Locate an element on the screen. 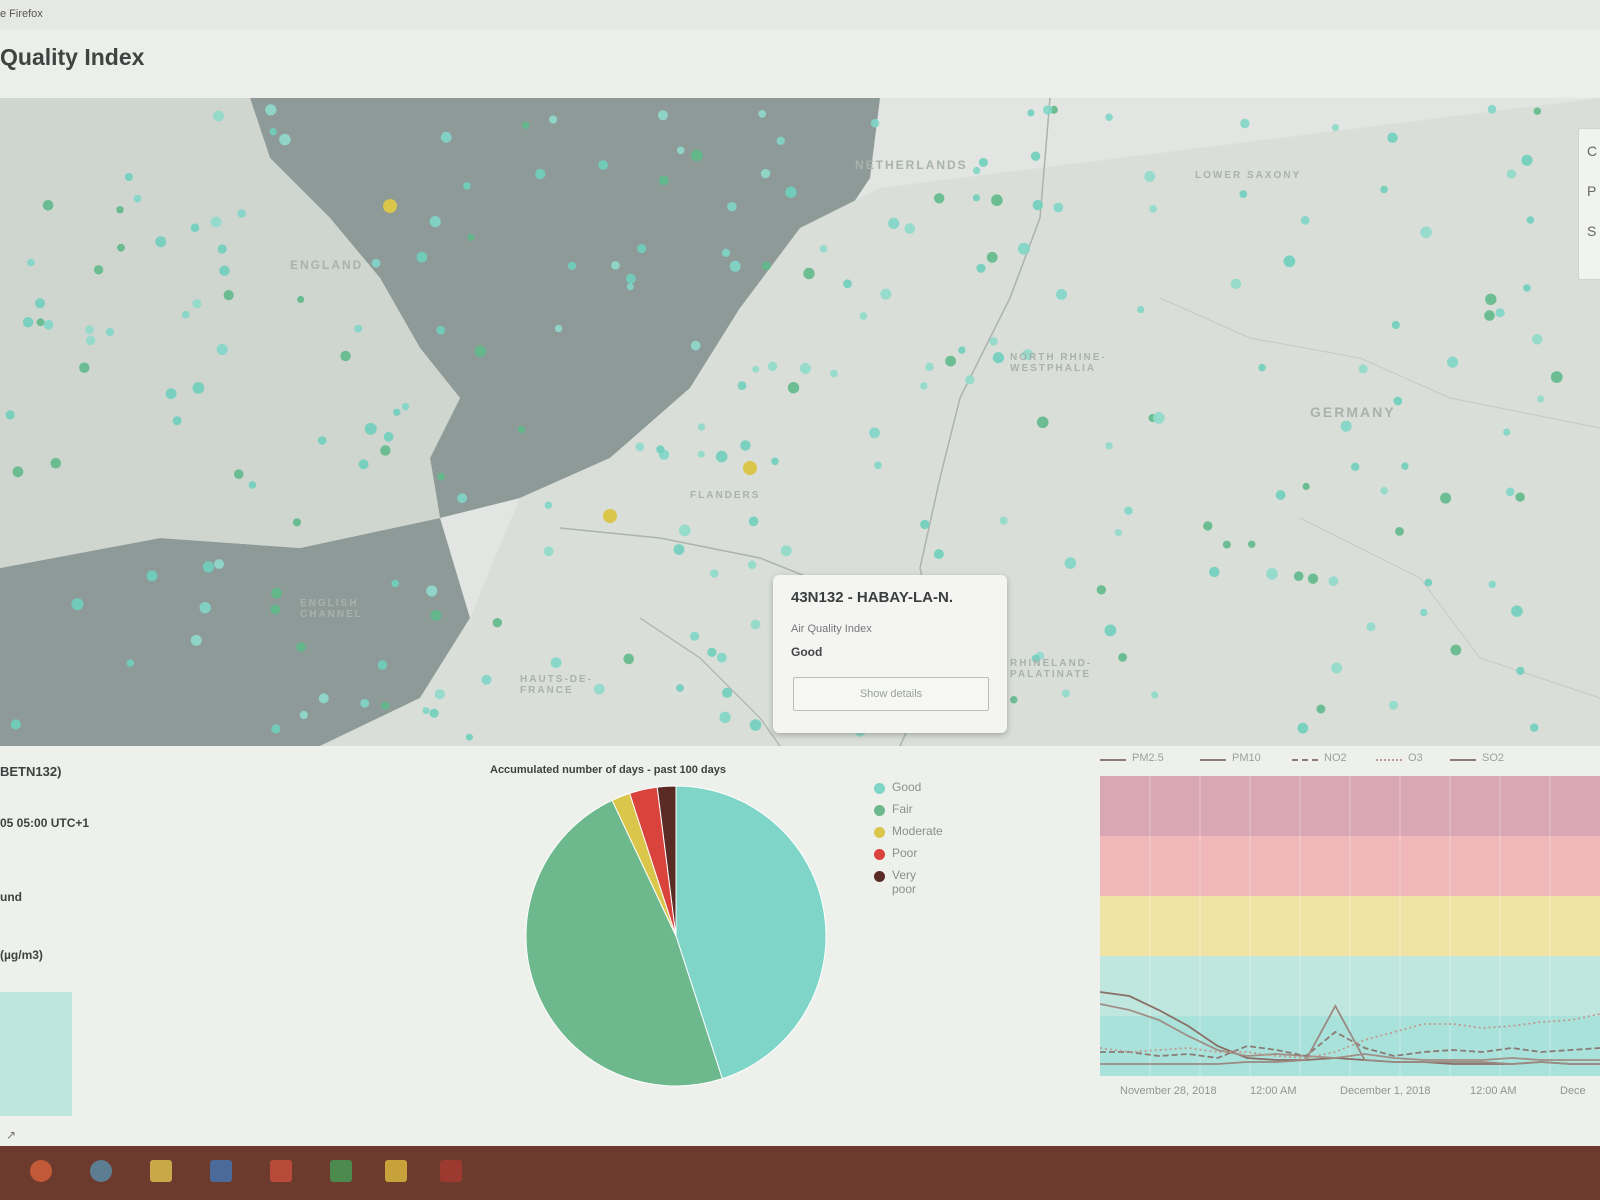 The width and height of the screenshot is (1600, 1200). legend-pm10: PM10 is located at coordinates (1246, 758).